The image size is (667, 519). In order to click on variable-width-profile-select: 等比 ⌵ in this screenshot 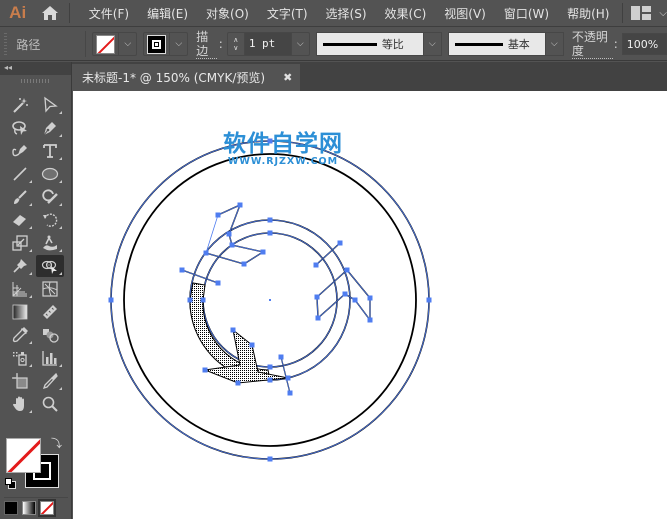, I will do `click(378, 44)`.